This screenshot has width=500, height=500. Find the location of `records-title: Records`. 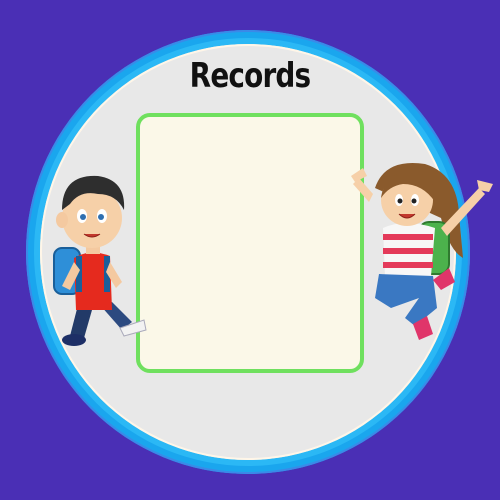

records-title: Records is located at coordinates (250, 76).